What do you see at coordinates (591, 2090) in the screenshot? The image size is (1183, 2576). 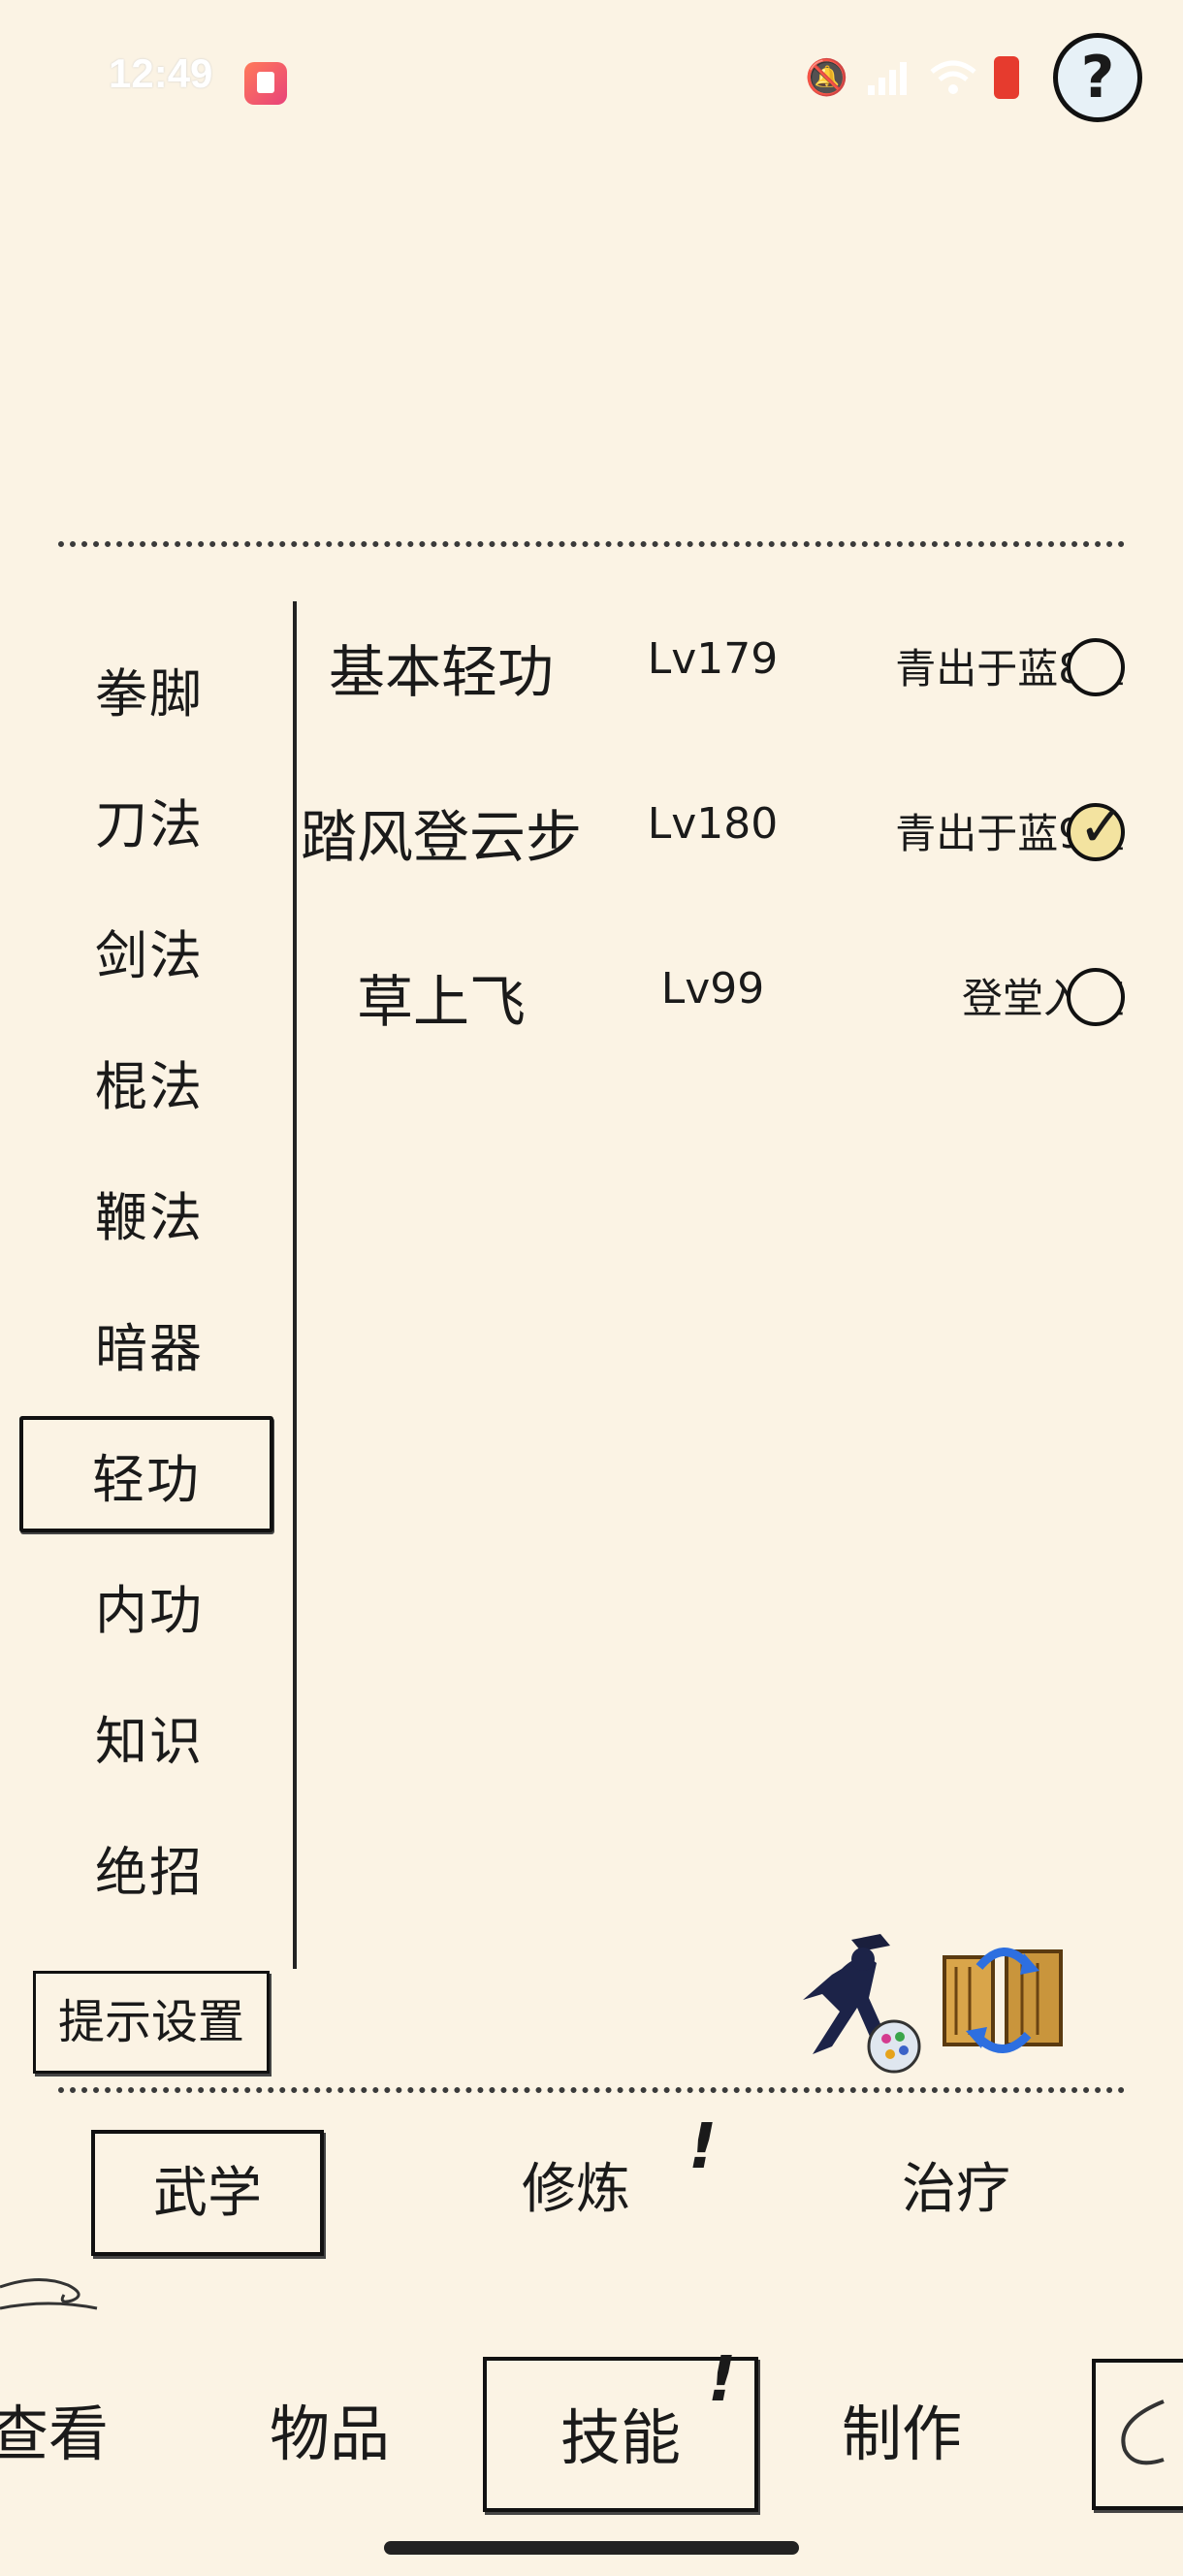 I see `bottom-divider` at bounding box center [591, 2090].